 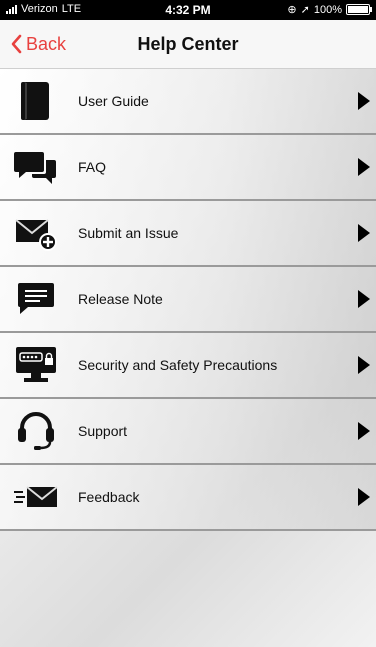 What do you see at coordinates (128, 233) in the screenshot?
I see `menu-item-label: Submit an Issue` at bounding box center [128, 233].